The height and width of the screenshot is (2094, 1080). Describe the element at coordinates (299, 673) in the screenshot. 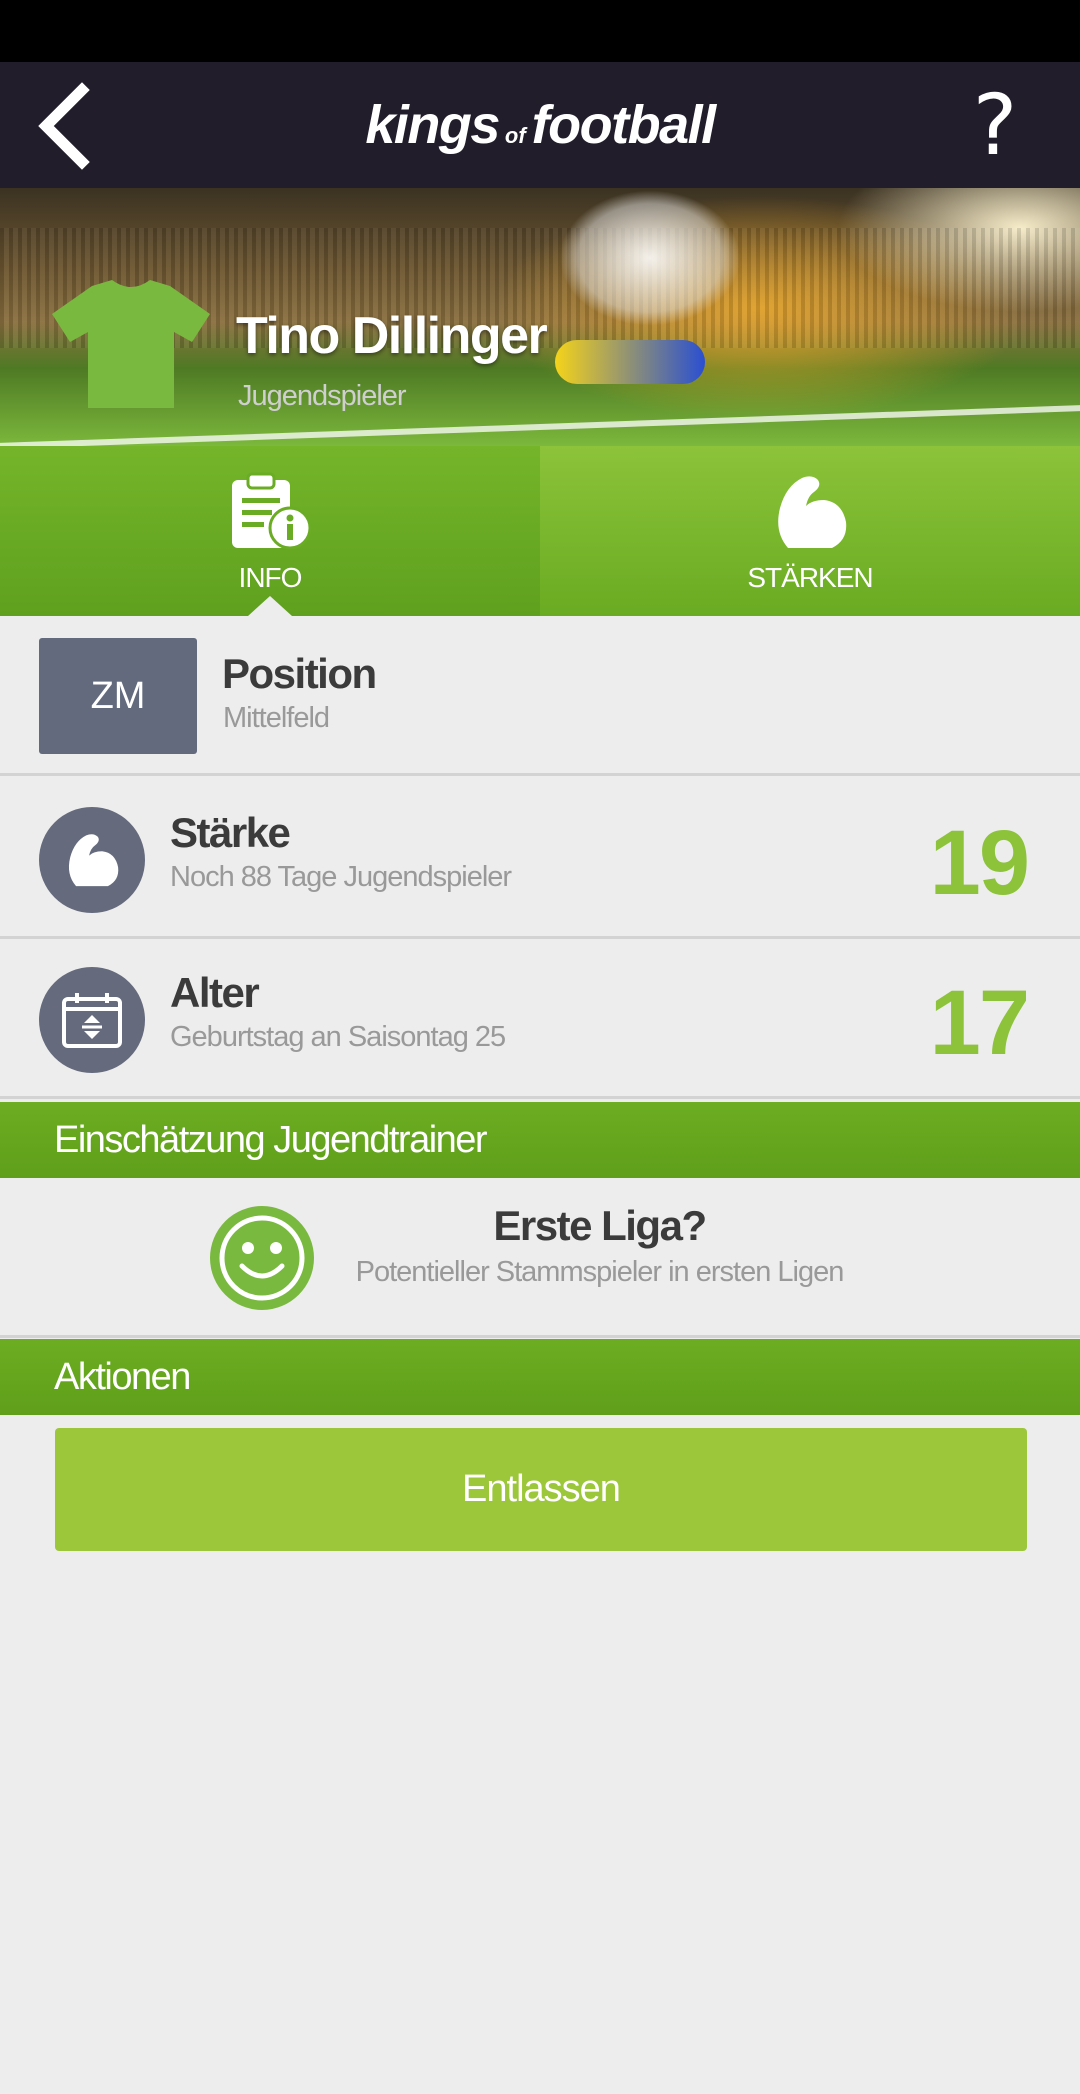

I see `position-title: Position` at that location.